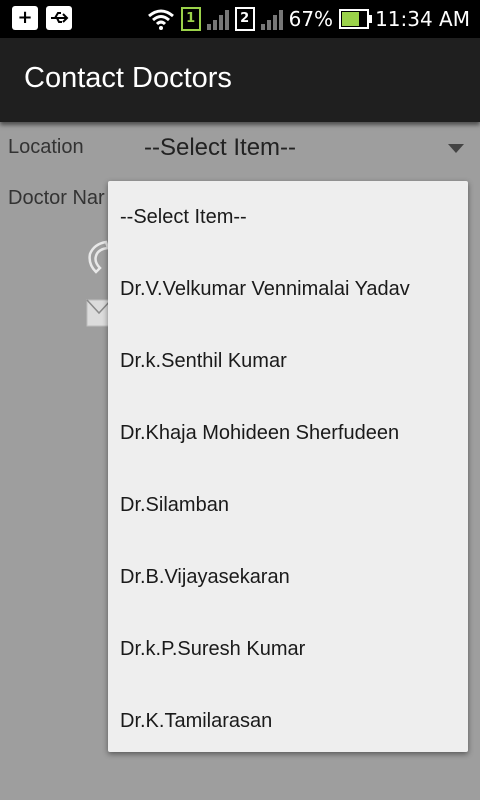  Describe the element at coordinates (288, 217) in the screenshot. I see `dropdown-item: --Select Item--` at that location.